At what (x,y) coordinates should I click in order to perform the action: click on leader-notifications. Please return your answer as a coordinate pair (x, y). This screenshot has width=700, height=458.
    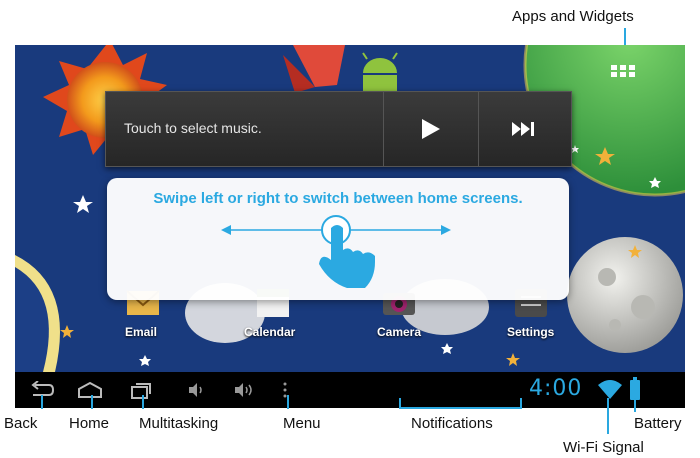
    Looking at the image, I should click on (460, 408).